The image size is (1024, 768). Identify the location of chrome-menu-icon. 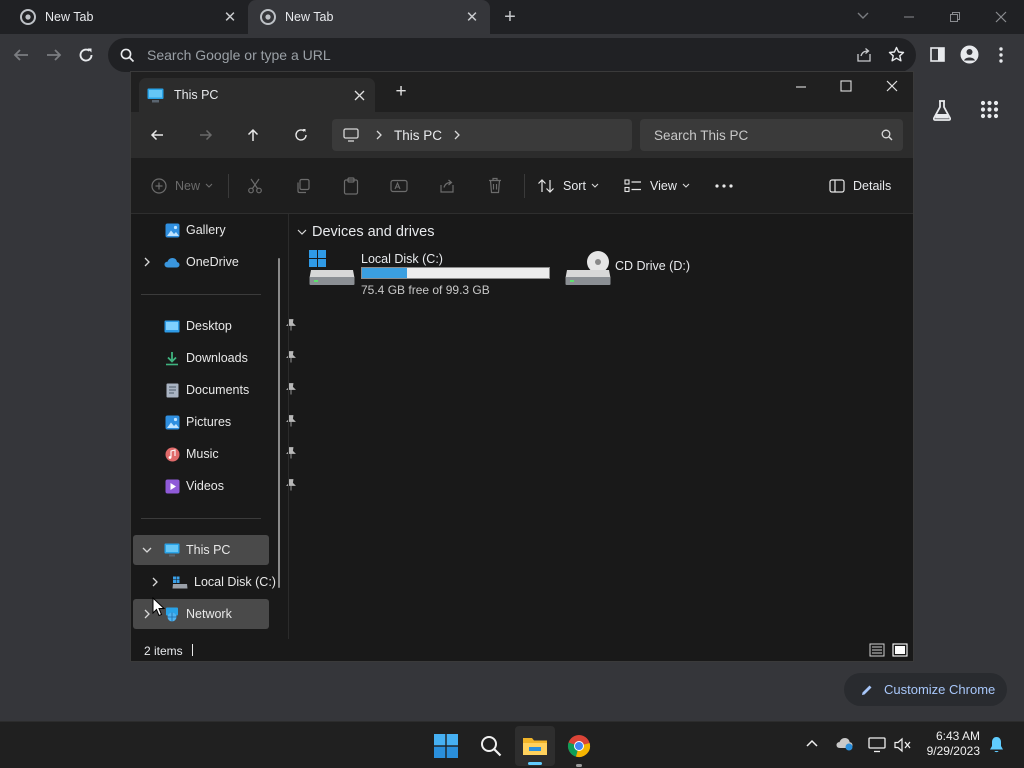
(1001, 55).